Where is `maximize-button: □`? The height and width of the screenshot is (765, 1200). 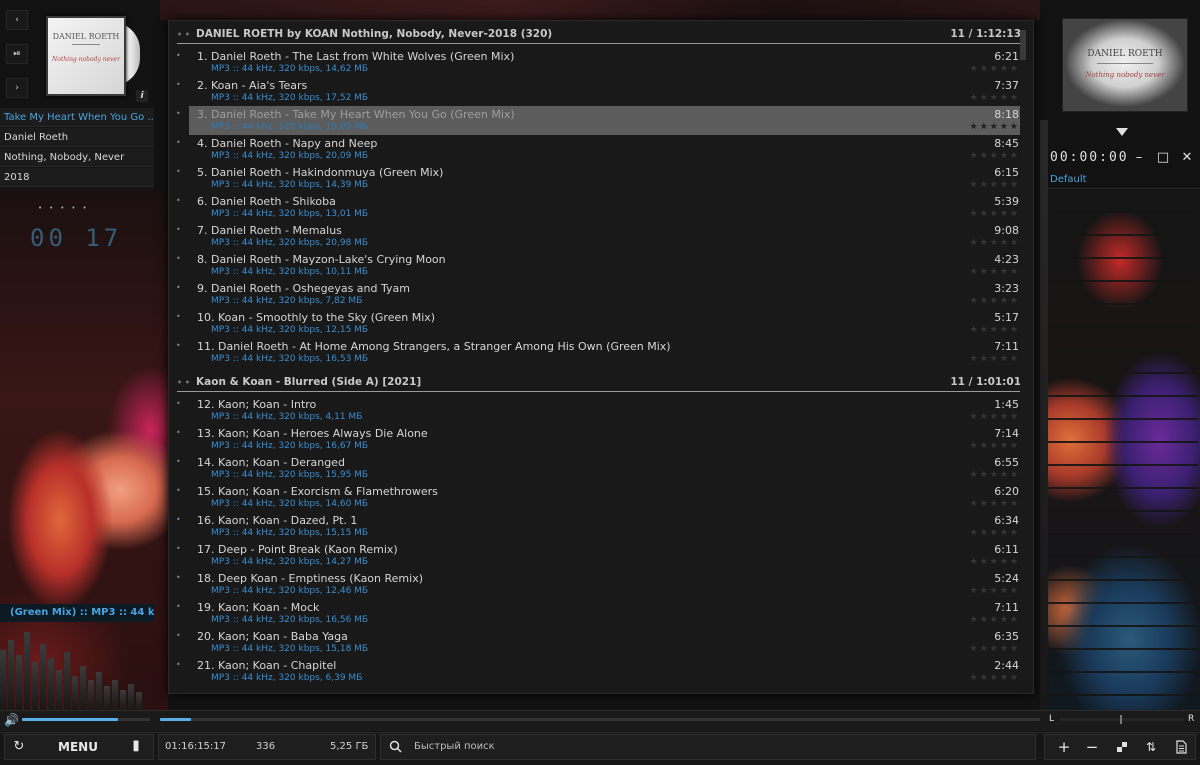
maximize-button: □ is located at coordinates (1163, 157).